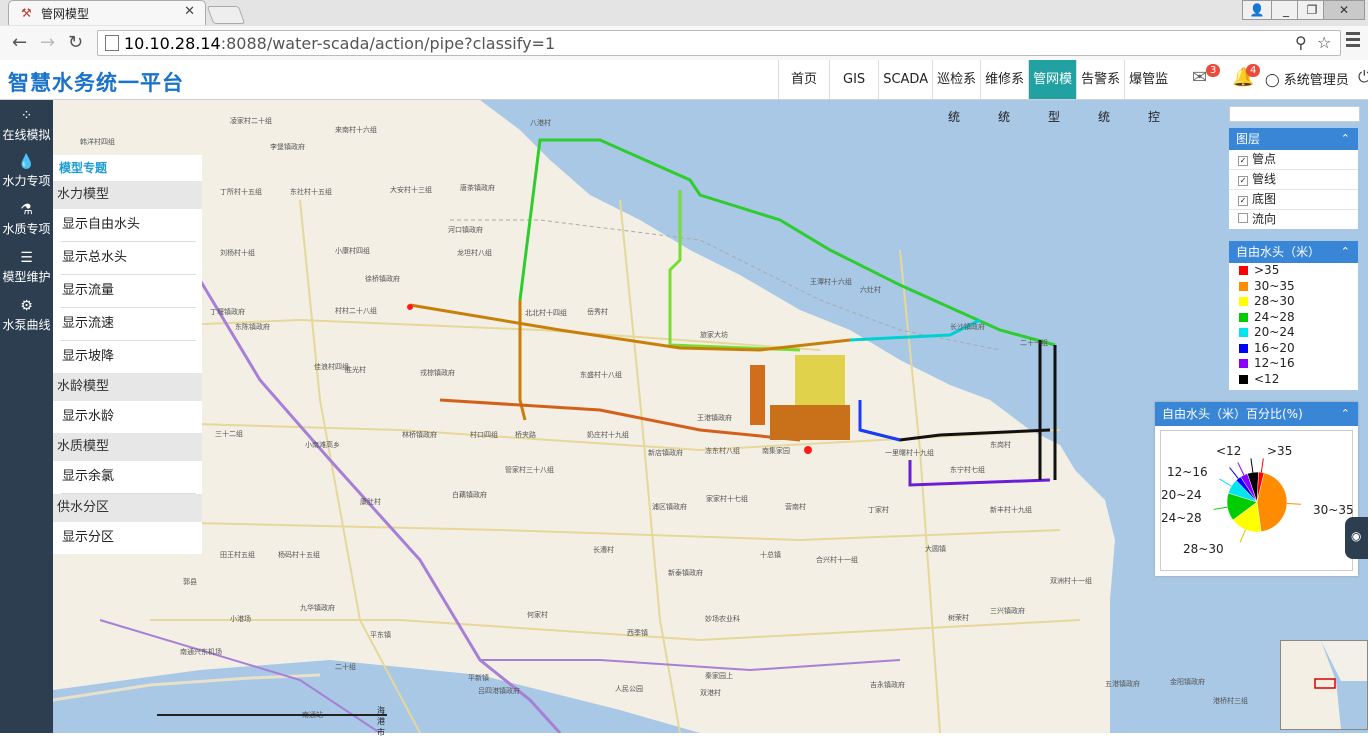 The image size is (1368, 738). Describe the element at coordinates (311, 192) in the screenshot. I see `map-label: 东社村十五组` at that location.